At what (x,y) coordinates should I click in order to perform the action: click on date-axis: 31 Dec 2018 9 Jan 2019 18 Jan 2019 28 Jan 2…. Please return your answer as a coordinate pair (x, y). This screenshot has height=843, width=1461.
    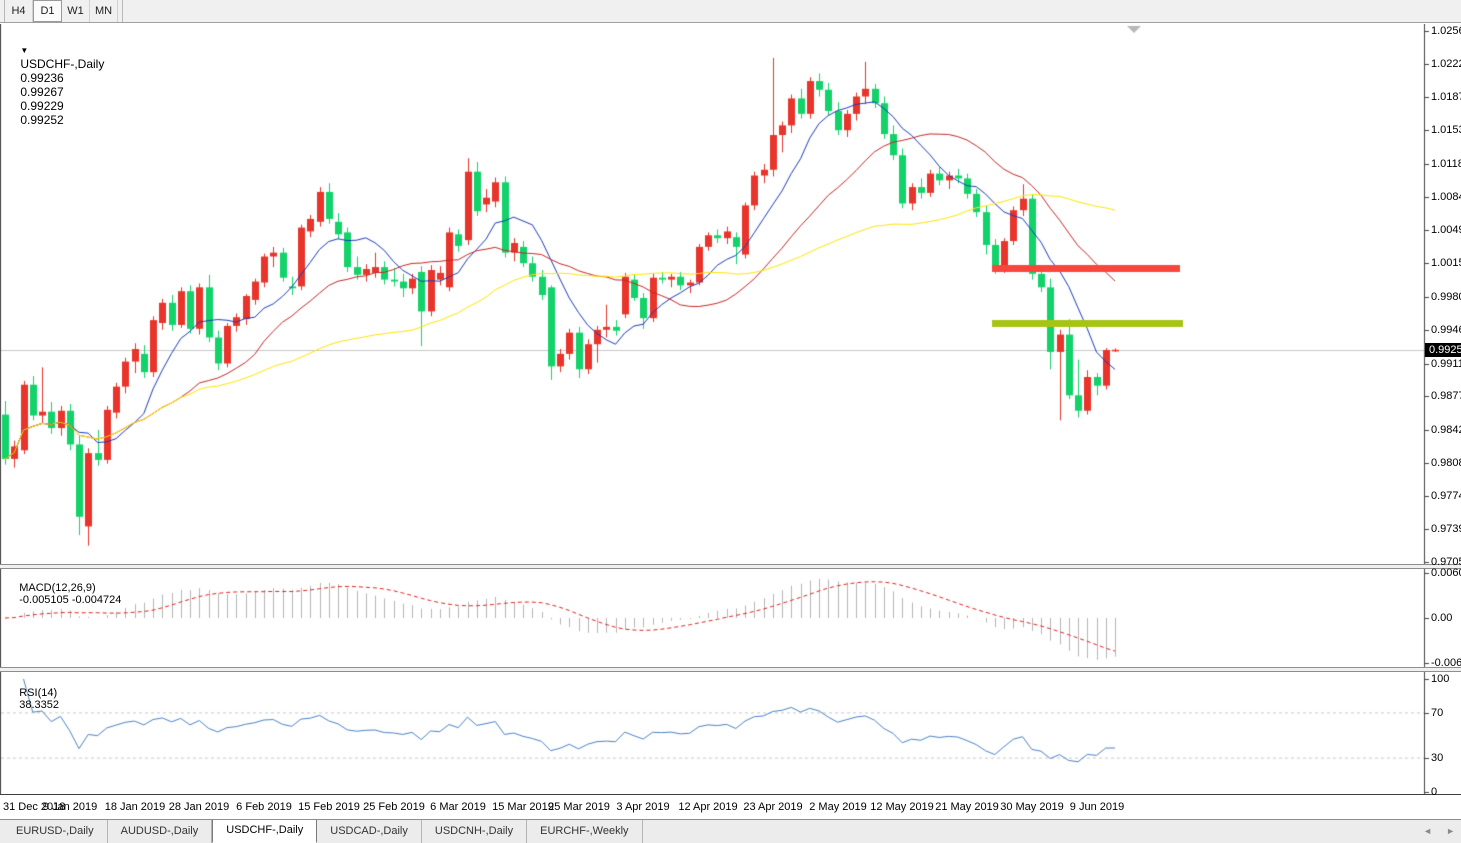
    Looking at the image, I should click on (730, 807).